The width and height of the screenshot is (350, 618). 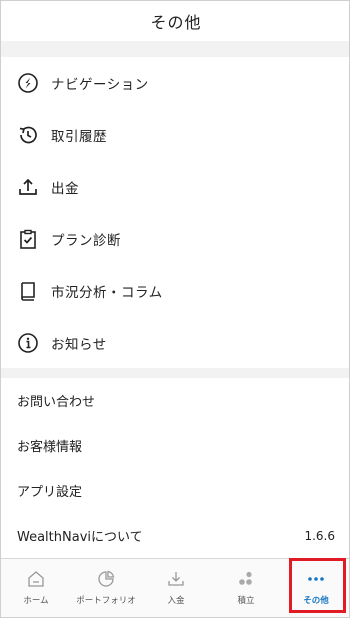 What do you see at coordinates (175, 343) in the screenshot?
I see `menu-item-notice: お知らせ` at bounding box center [175, 343].